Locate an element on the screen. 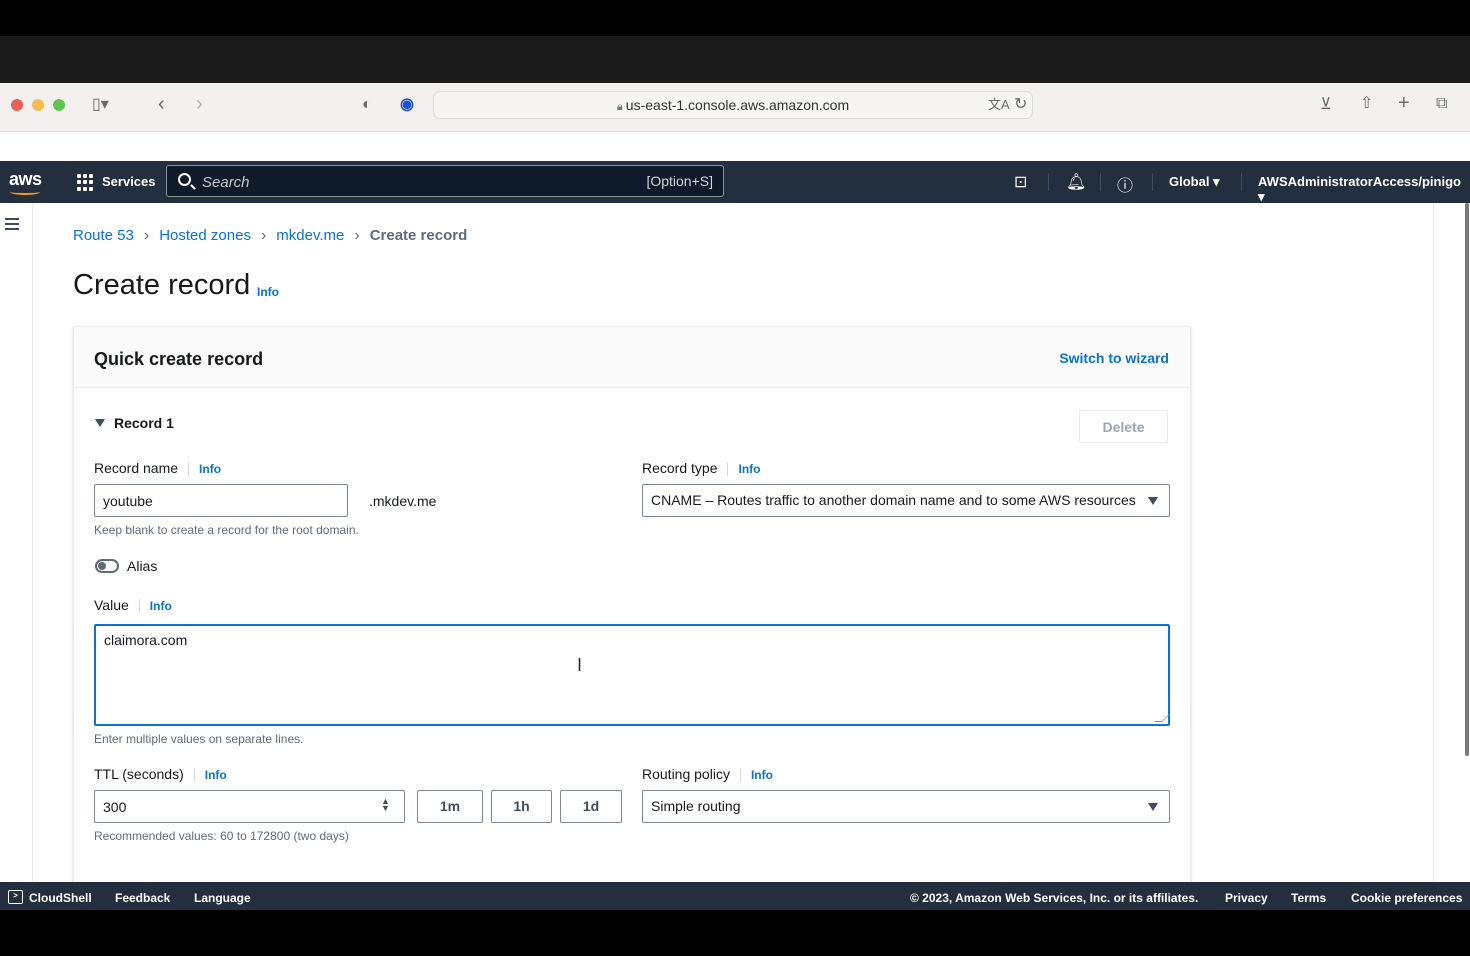 Image resolution: width=1470 pixels, height=956 pixels. search-shortcut: [Option+S] is located at coordinates (679, 181).